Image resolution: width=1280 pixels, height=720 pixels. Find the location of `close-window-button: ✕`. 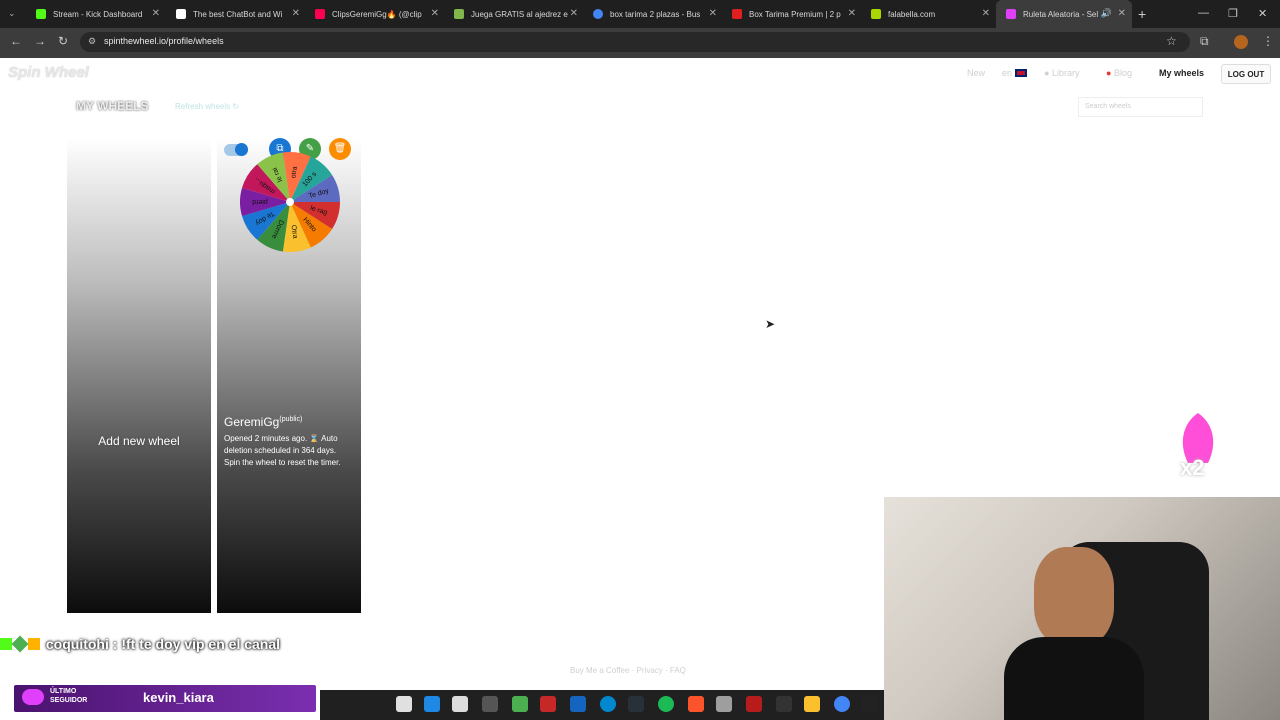

close-window-button: ✕ is located at coordinates (1262, 13).